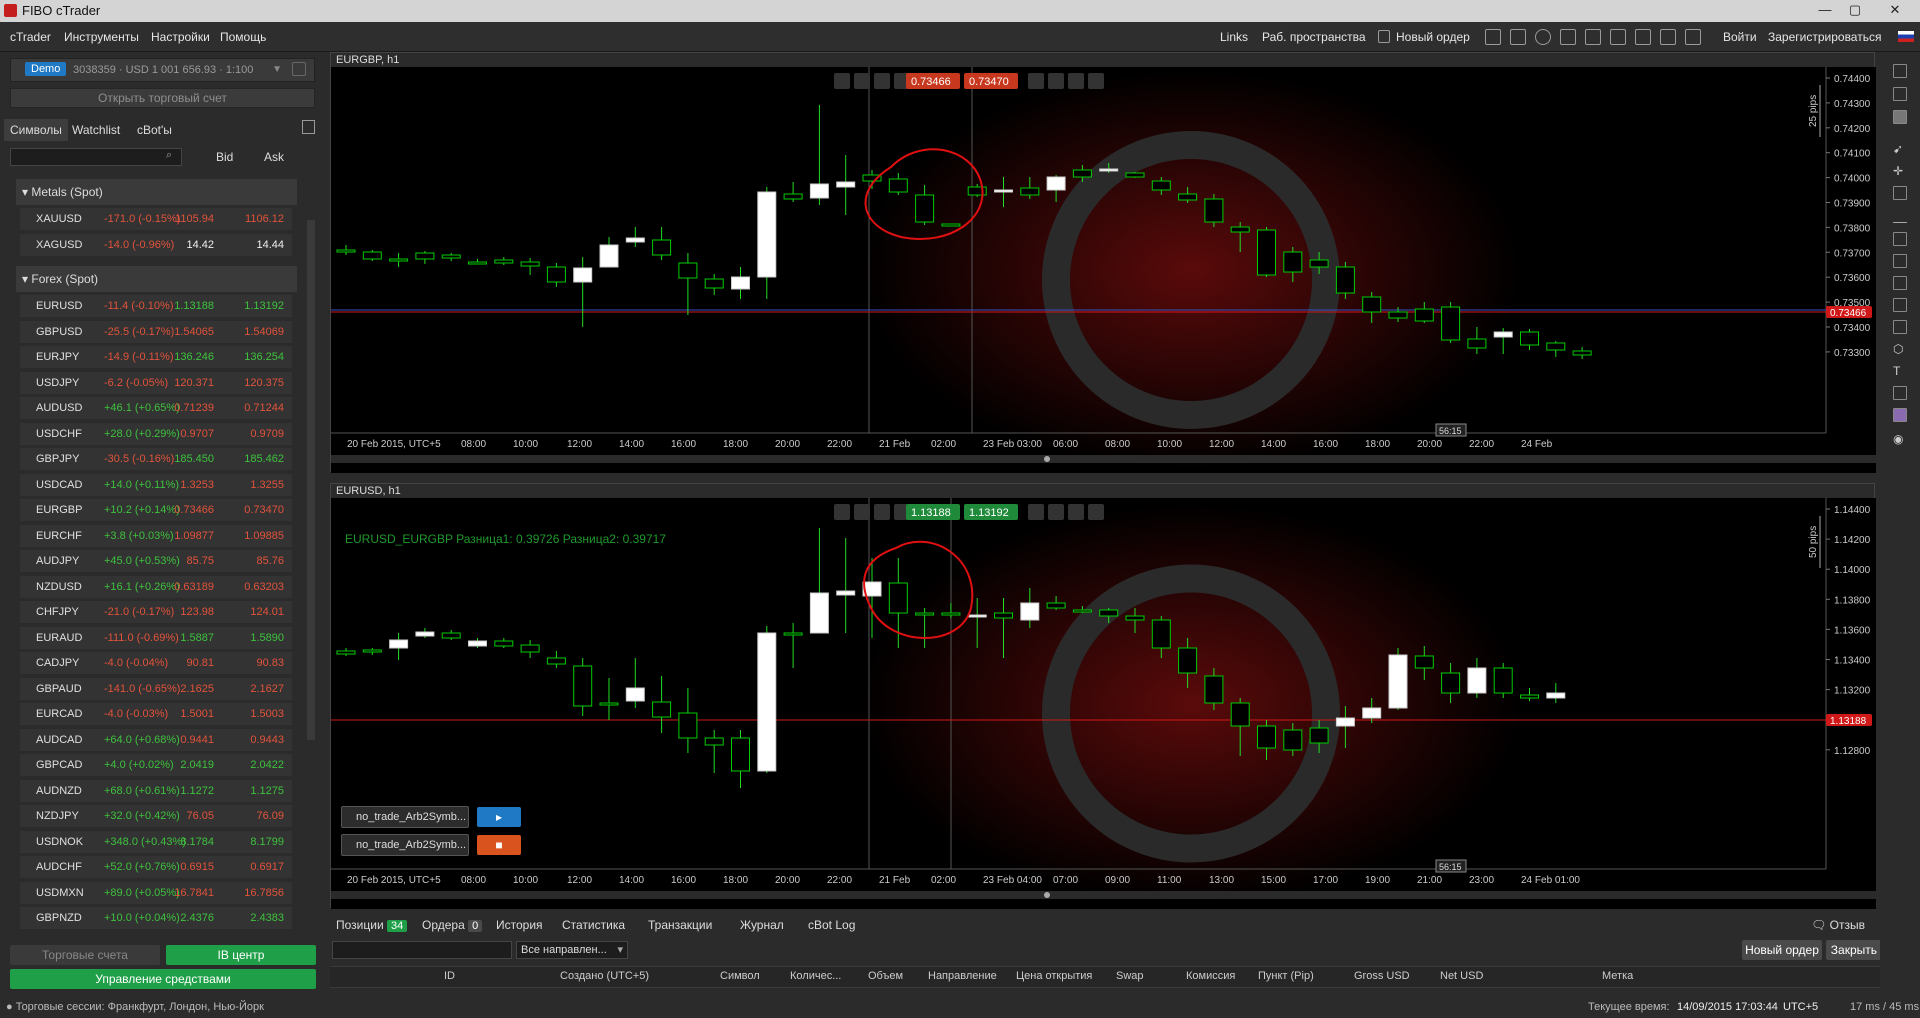 This screenshot has width=1920, height=1018. Describe the element at coordinates (1900, 283) in the screenshot. I see `fibonacci-icon` at that location.